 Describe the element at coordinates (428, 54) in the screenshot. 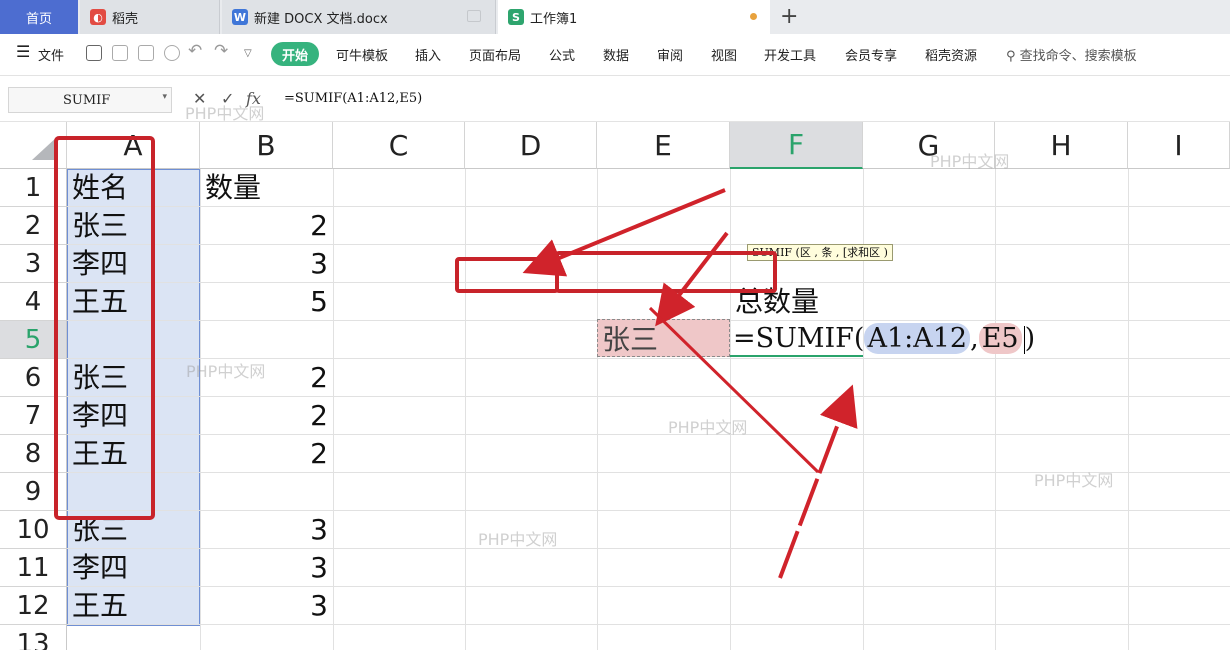

I see `menu-insert: 插入` at that location.